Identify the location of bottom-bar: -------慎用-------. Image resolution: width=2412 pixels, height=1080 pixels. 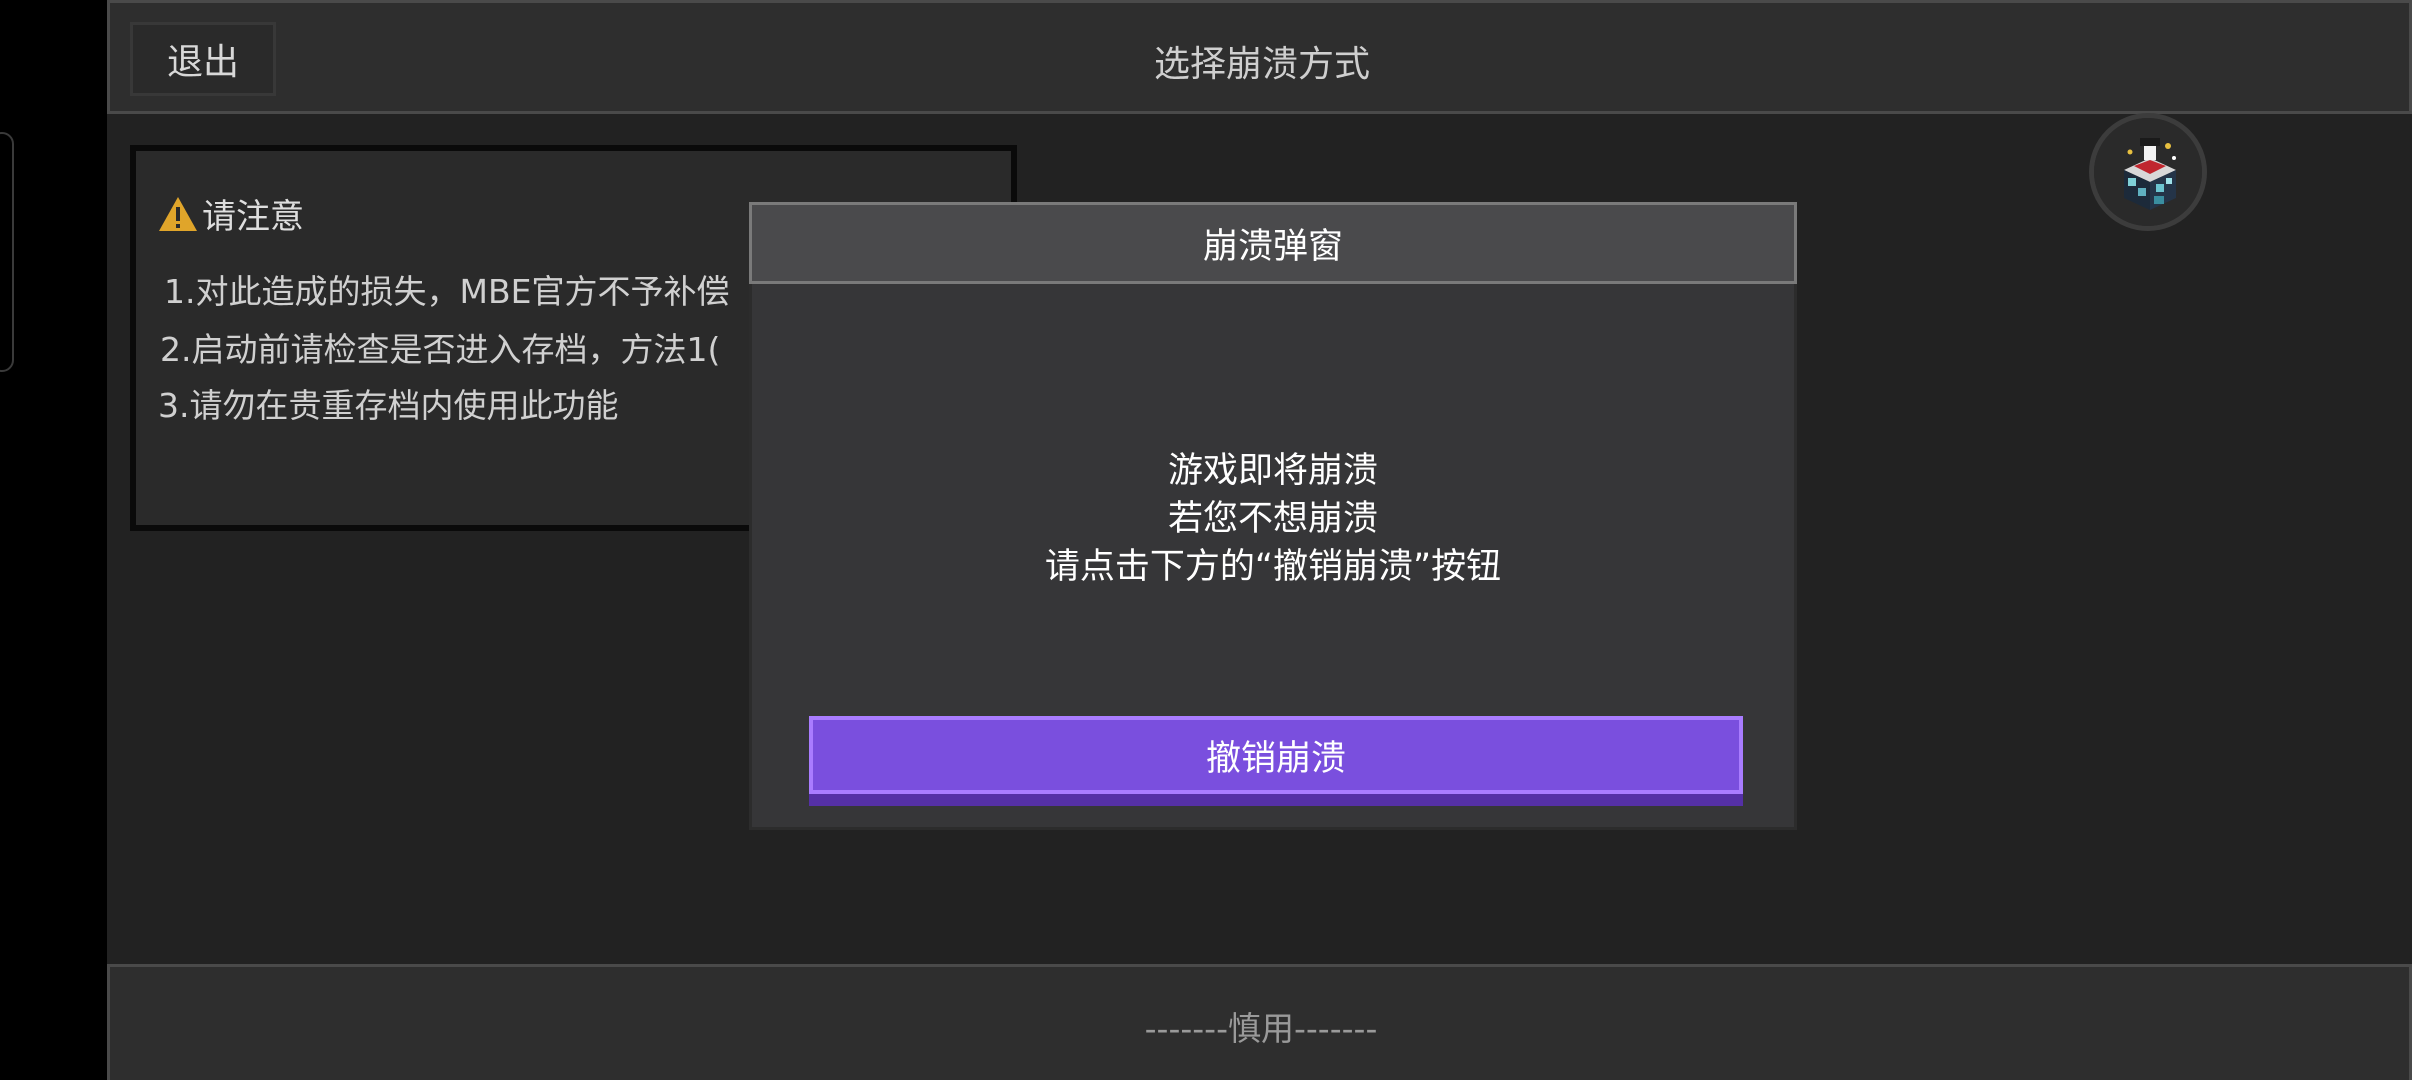
(1259, 1022).